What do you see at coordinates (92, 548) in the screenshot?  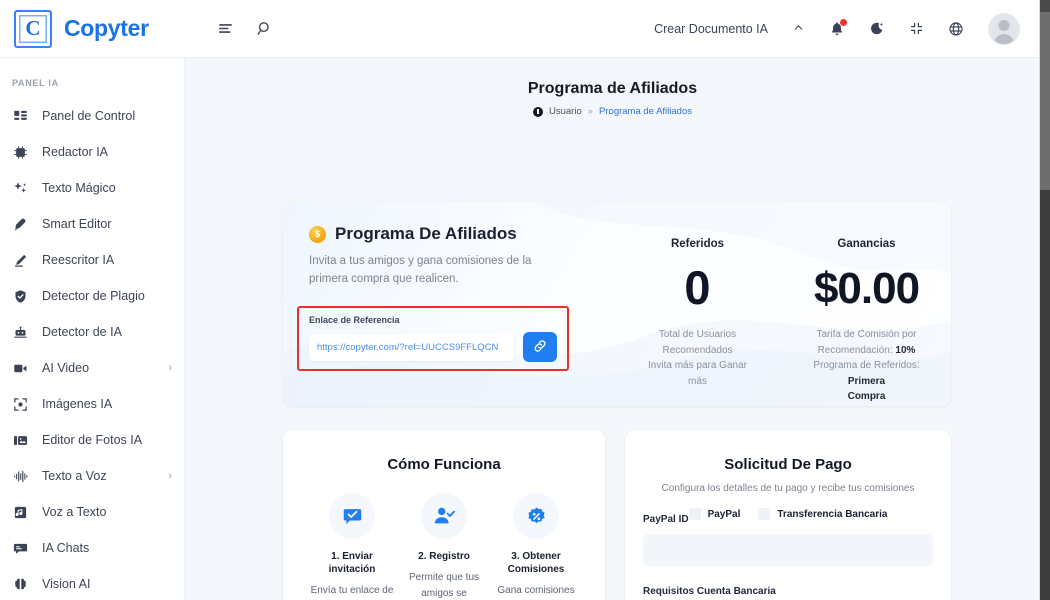 I see `sidebar-item-ia-chats: IA Chats` at bounding box center [92, 548].